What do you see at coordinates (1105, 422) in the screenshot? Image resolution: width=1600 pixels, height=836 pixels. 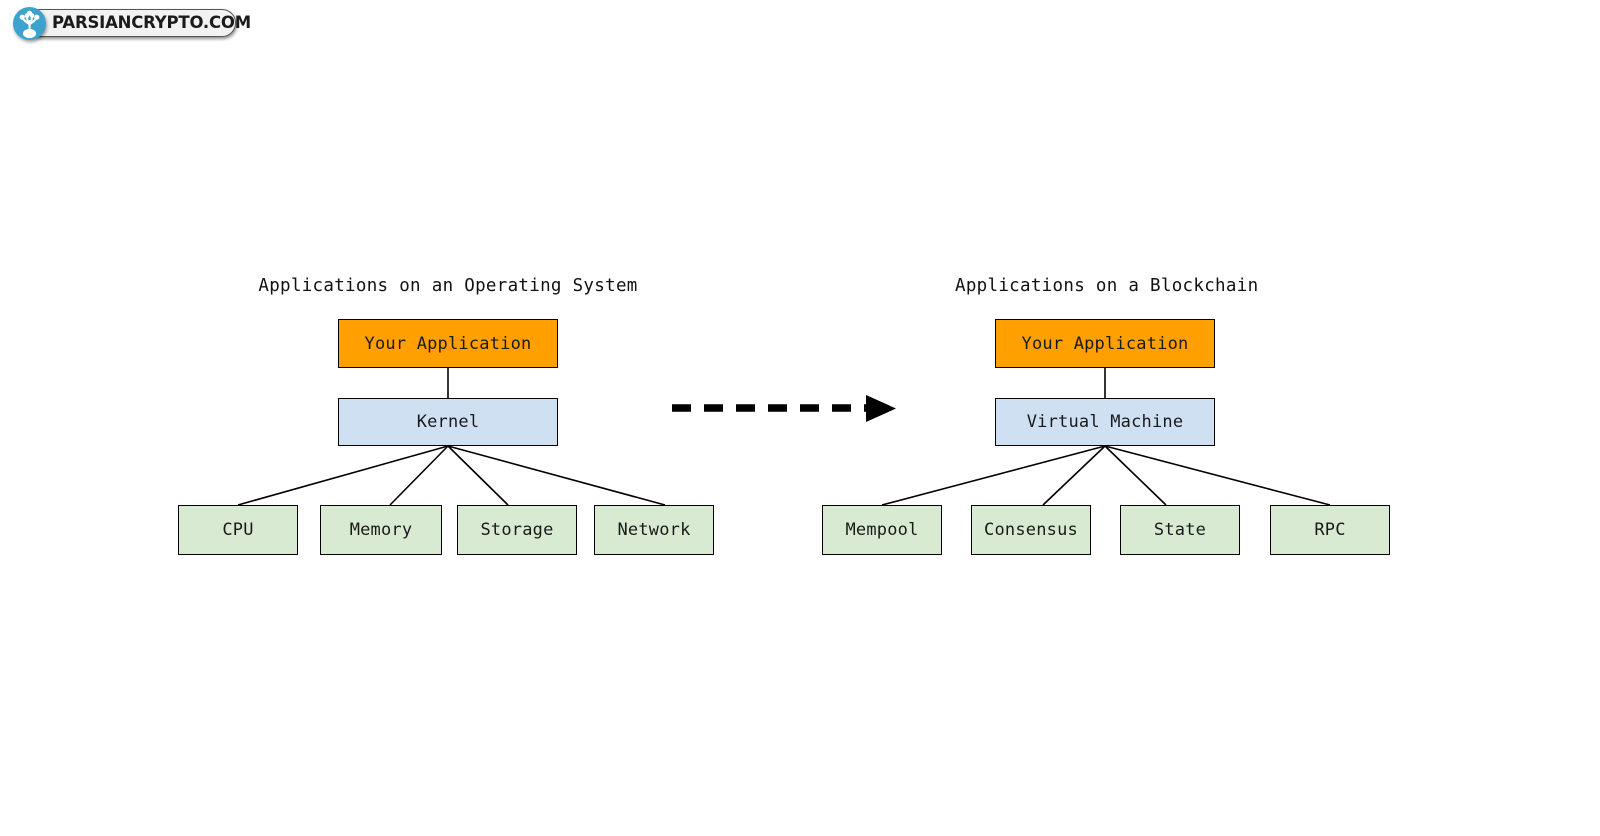 I see `right-layer-node-virtual-machine: Virtual Machine` at bounding box center [1105, 422].